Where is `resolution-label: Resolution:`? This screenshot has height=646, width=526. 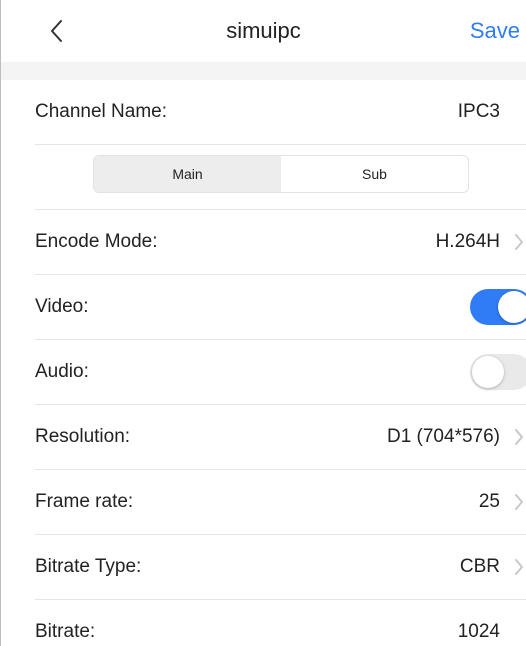
resolution-label: Resolution: is located at coordinates (83, 436).